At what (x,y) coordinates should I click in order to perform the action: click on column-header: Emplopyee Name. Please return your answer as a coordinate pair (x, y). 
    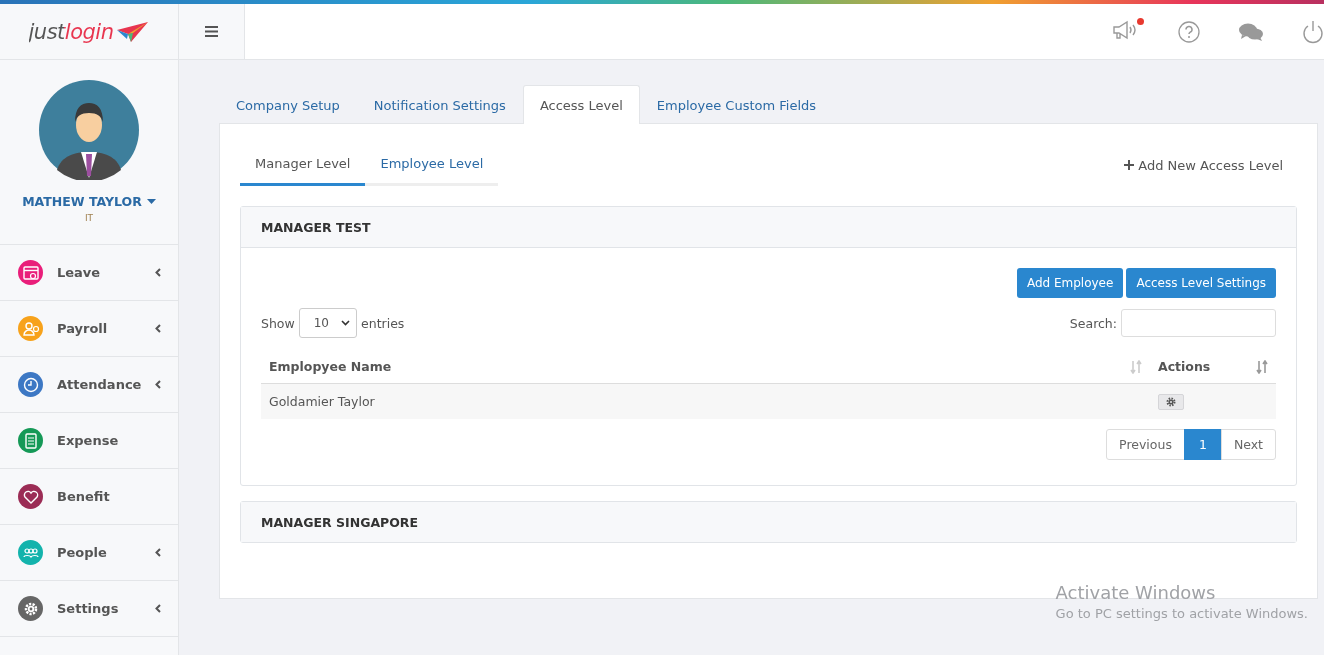
    Looking at the image, I should click on (330, 366).